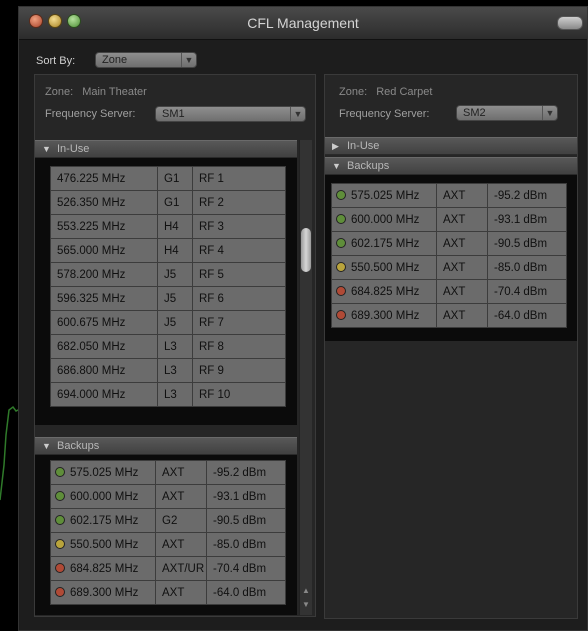 This screenshot has width=588, height=631. Describe the element at coordinates (166, 149) in the screenshot. I see `in-use-section-header: ▼ In-Use` at that location.